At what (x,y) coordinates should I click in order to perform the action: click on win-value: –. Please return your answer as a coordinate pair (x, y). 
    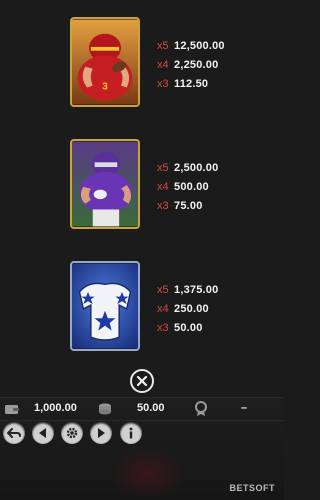
    Looking at the image, I should click on (244, 408).